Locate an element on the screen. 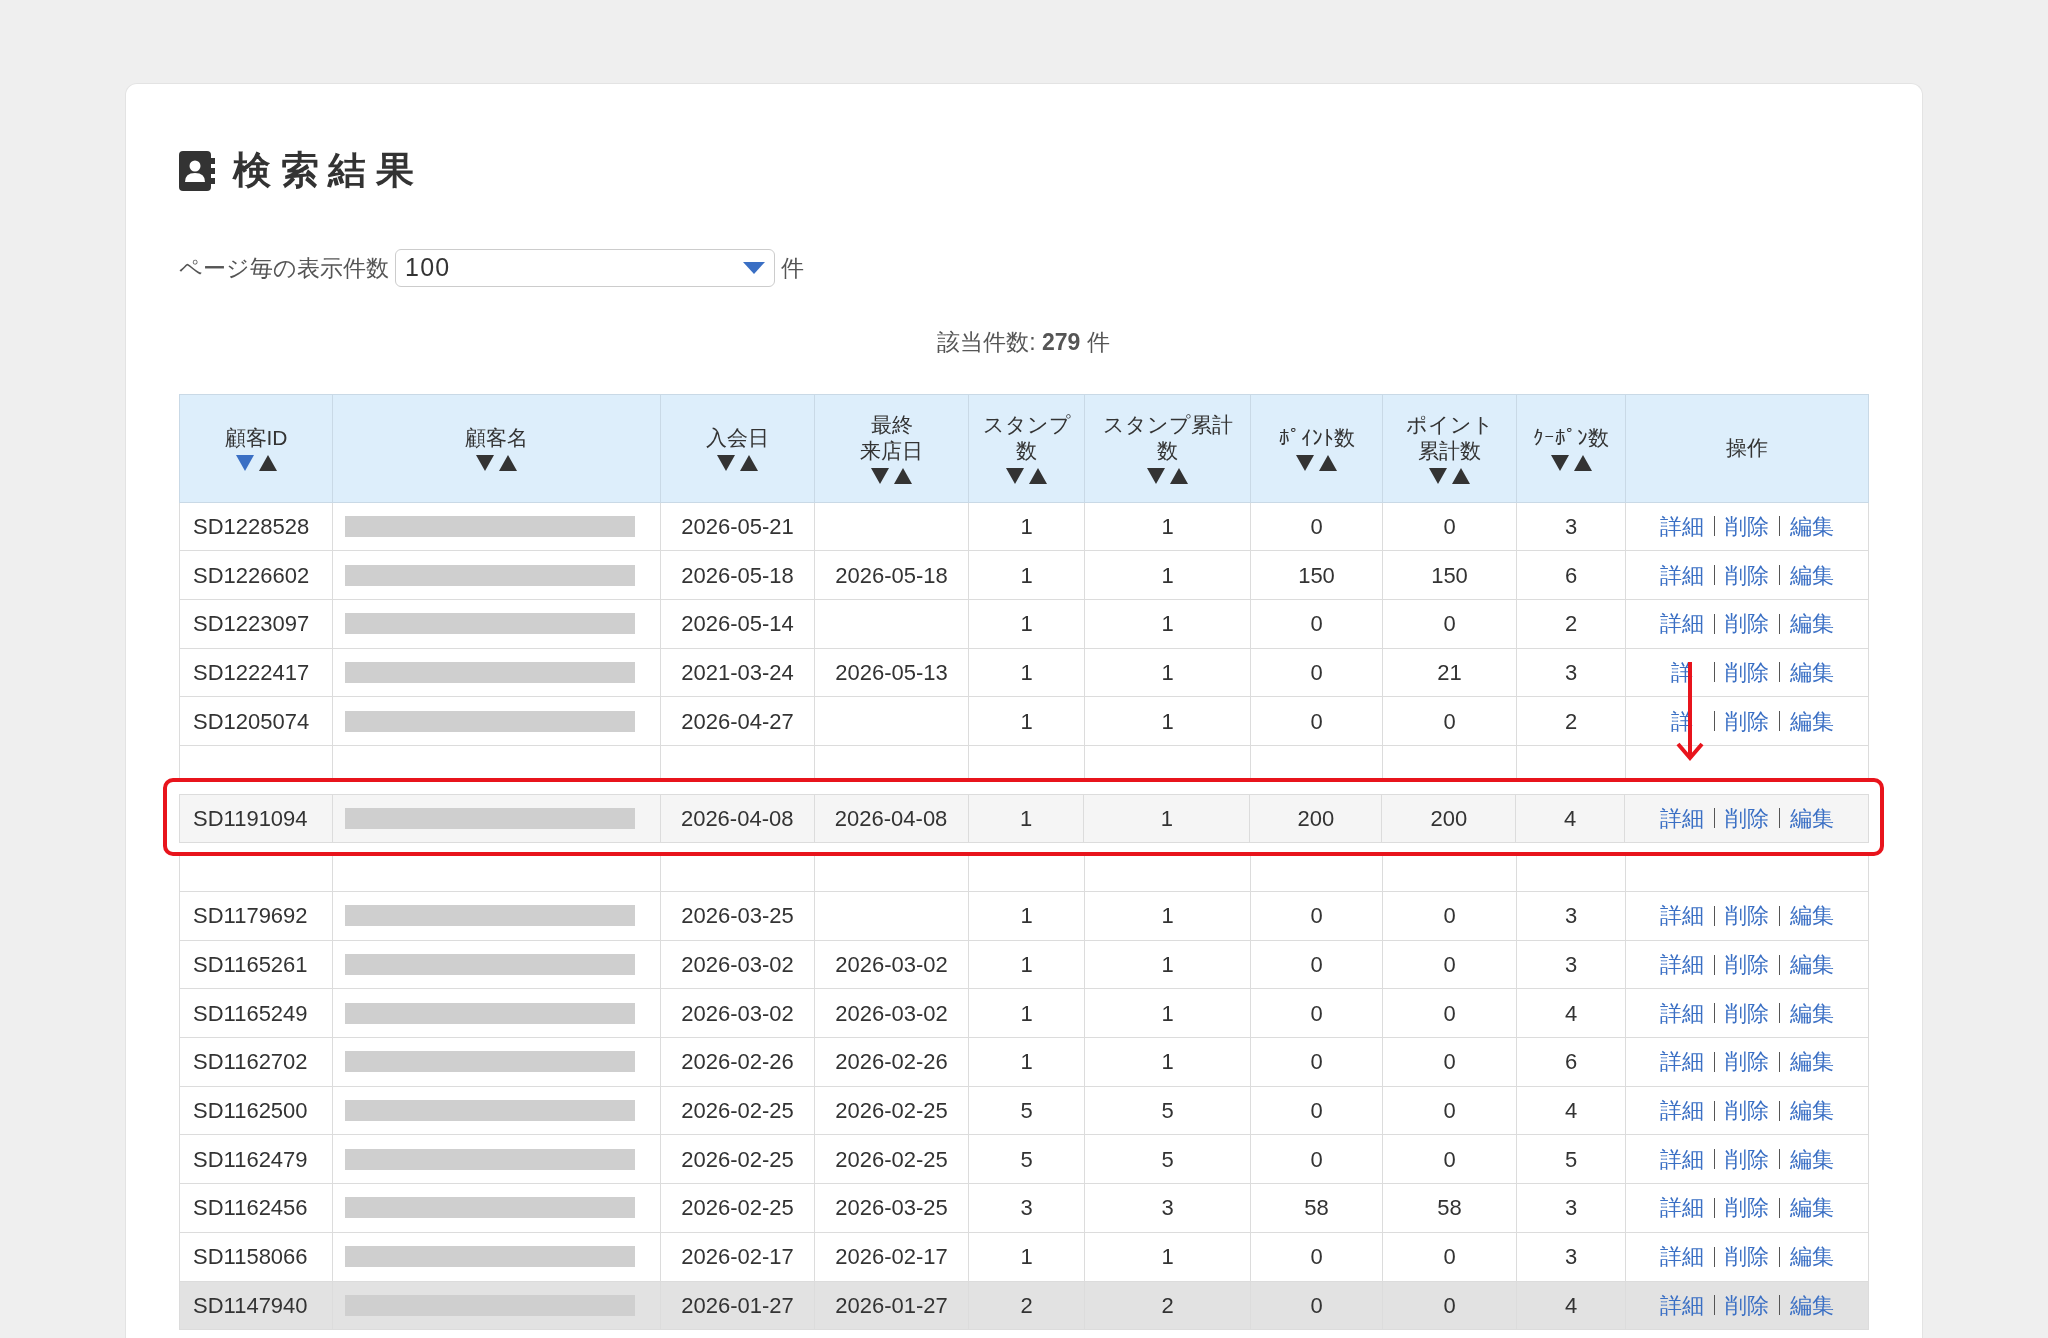  table-cell-text: 2026-05-14 is located at coordinates (737, 624).